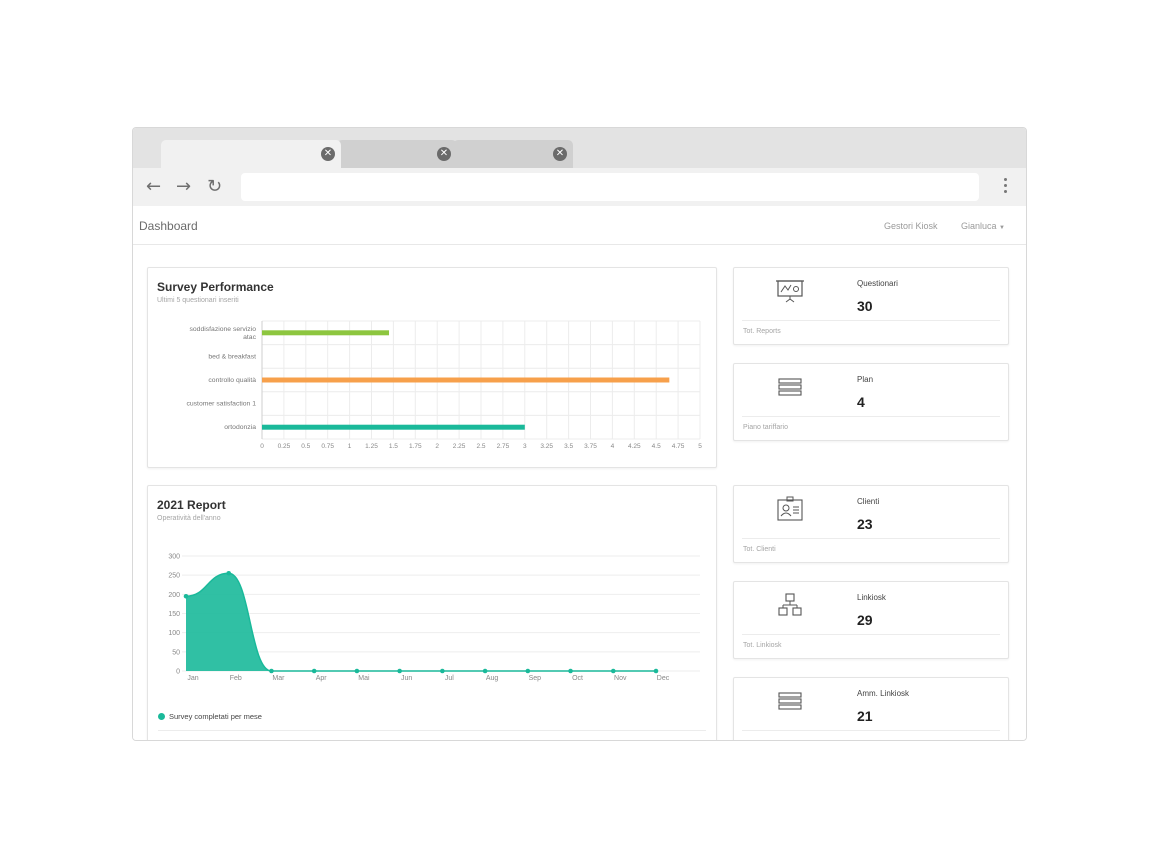  What do you see at coordinates (178, 672) in the screenshot?
I see `y-tick-label: 0` at bounding box center [178, 672].